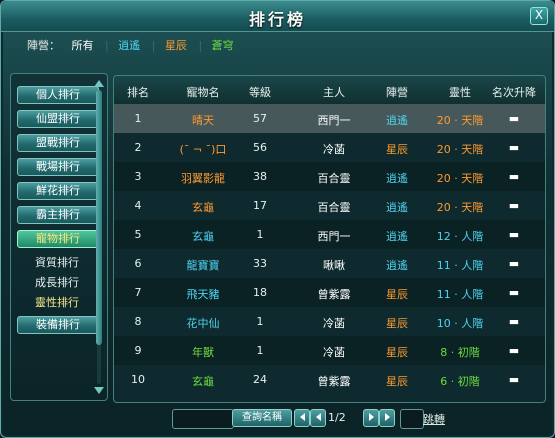  Describe the element at coordinates (260, 176) in the screenshot. I see `level-cell: 38` at that location.